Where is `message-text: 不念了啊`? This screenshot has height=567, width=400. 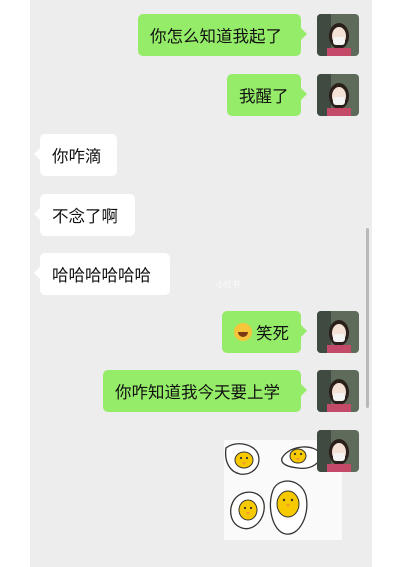
message-text: 不念了啊 is located at coordinates (85, 216).